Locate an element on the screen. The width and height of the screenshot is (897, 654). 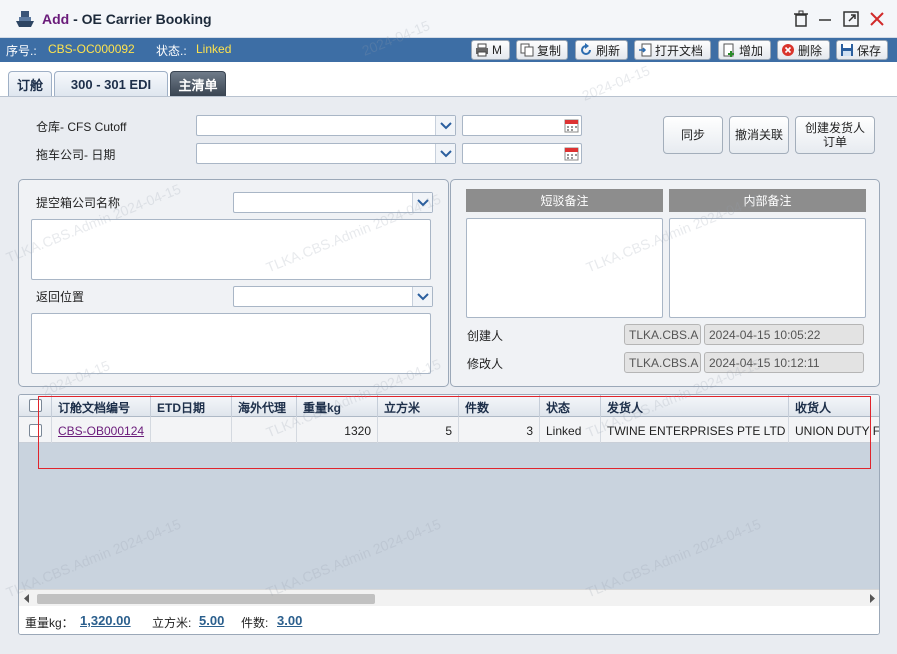
open-document-button: 打开文档 is located at coordinates (672, 50).